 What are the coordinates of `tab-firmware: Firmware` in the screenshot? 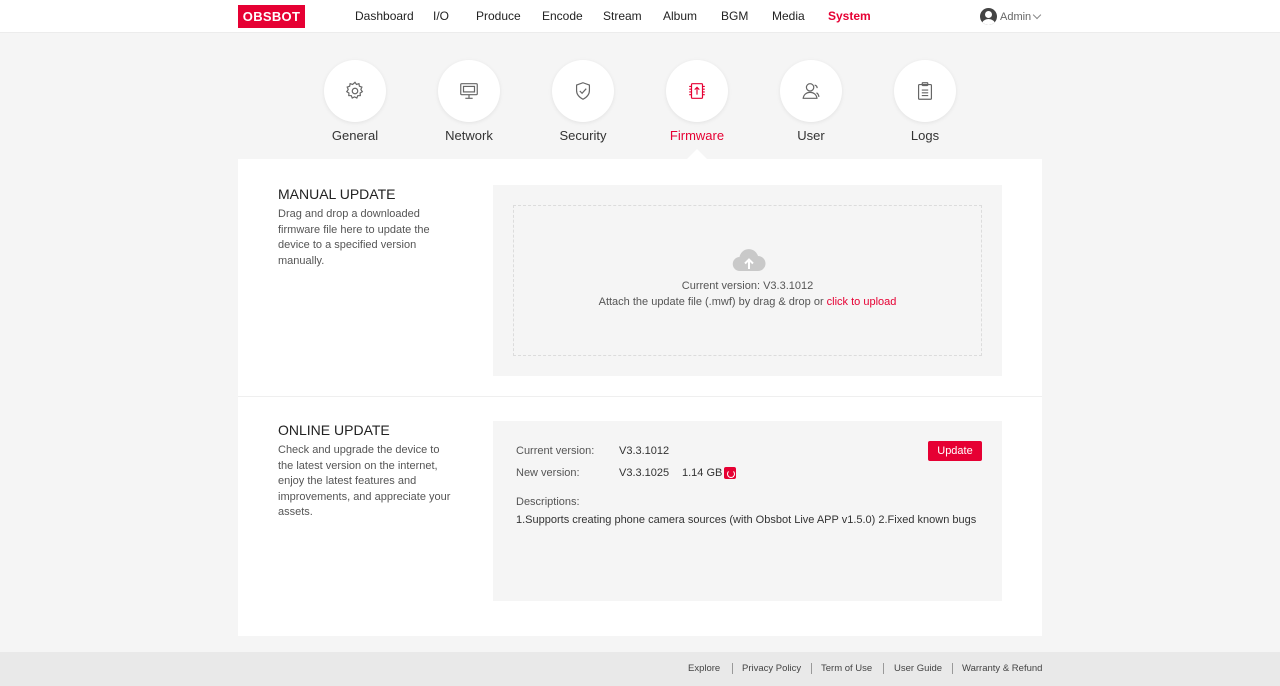 It's located at (697, 101).